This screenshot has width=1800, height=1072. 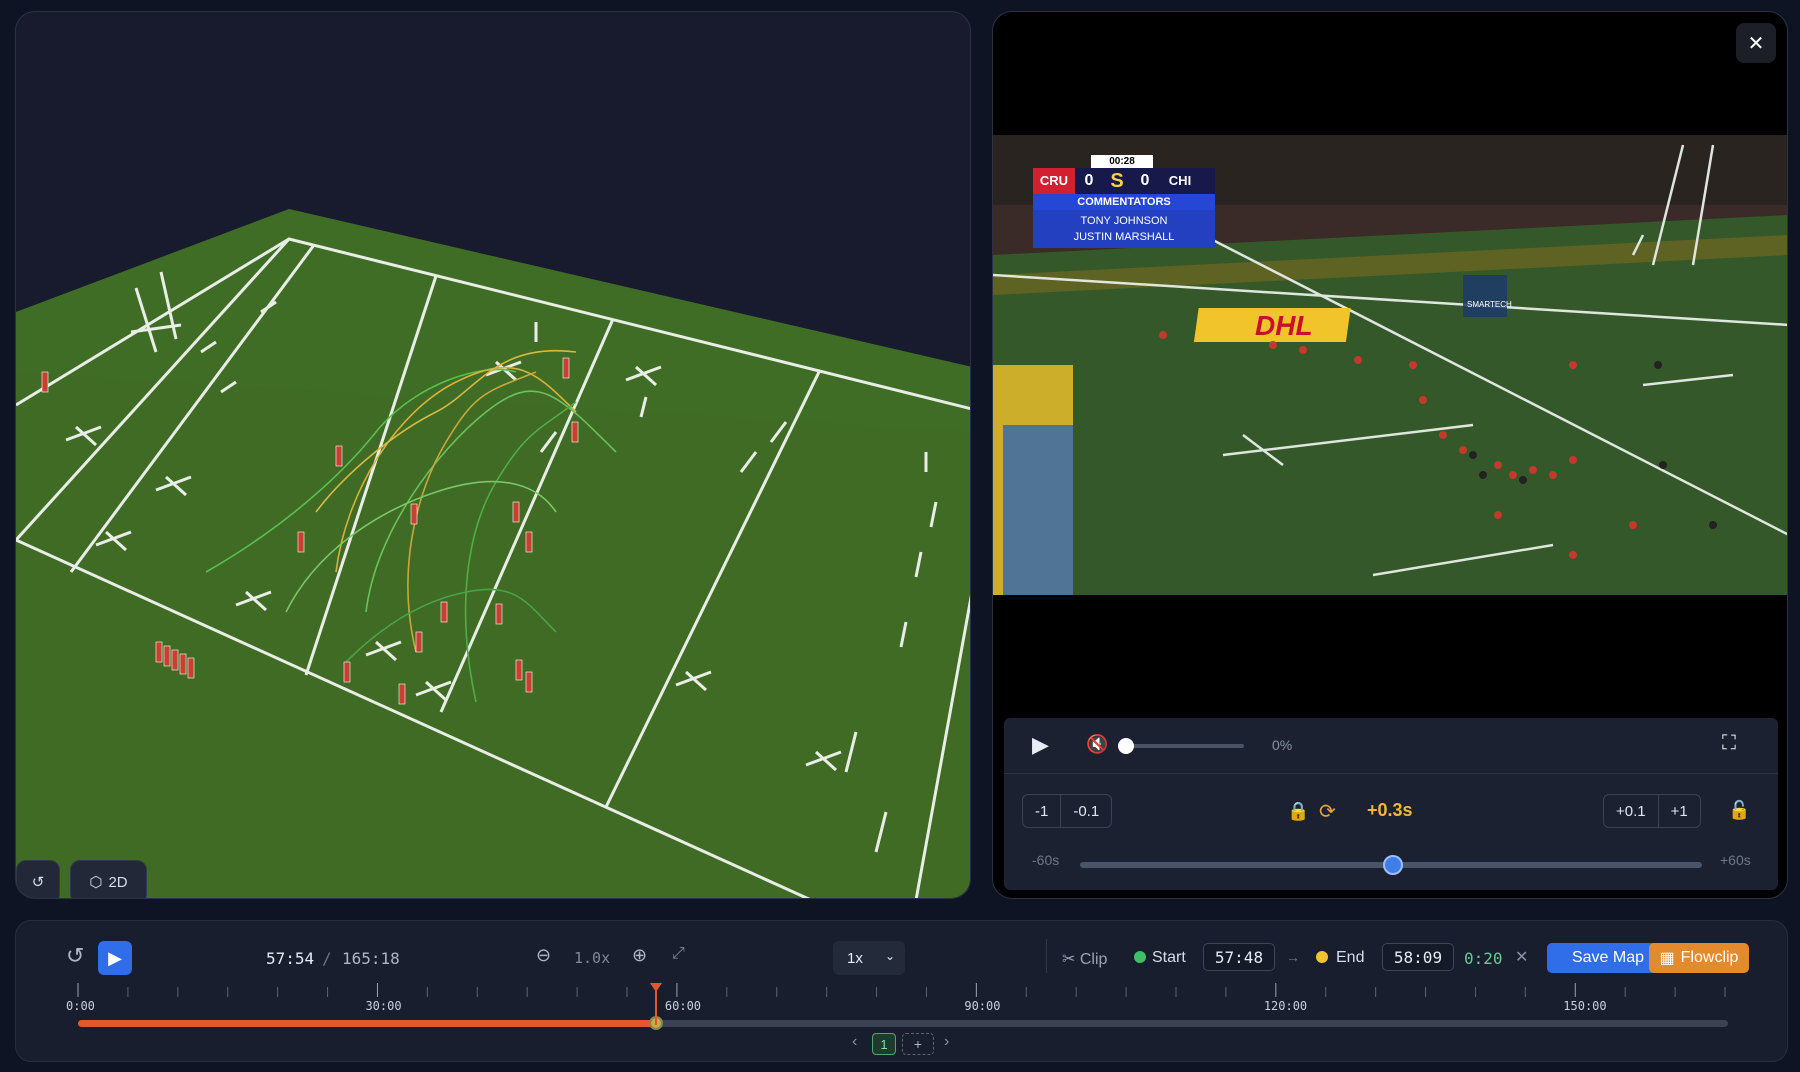 I want to click on mute-button: 🔇, so click(x=1097, y=744).